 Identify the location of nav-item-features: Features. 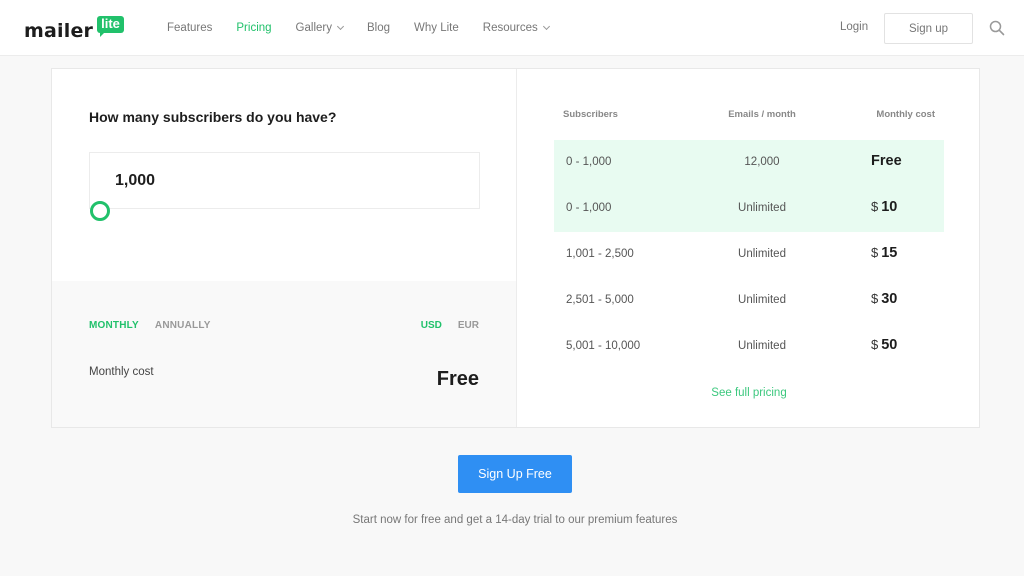
(189, 28).